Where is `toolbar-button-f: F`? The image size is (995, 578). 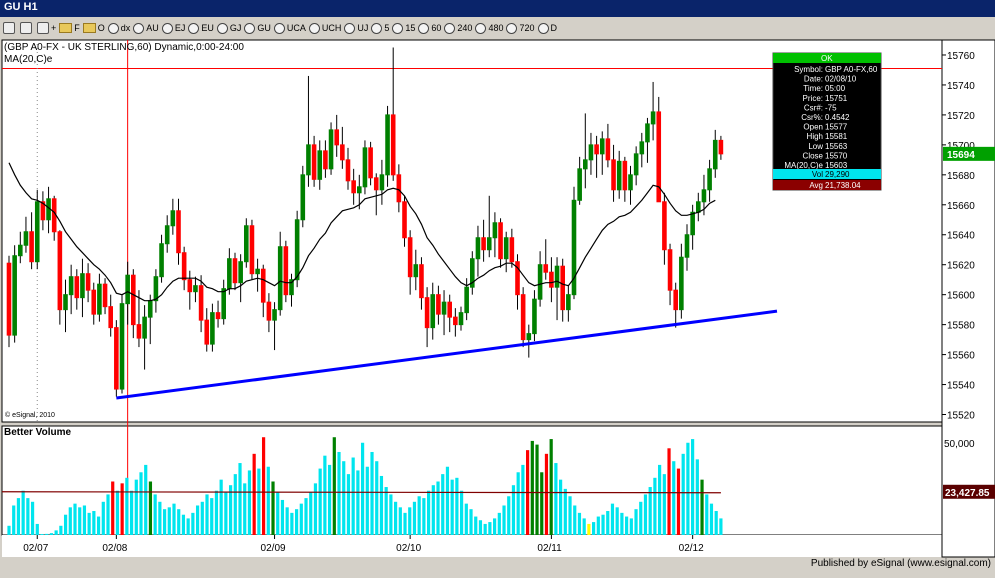
toolbar-button-f: F is located at coordinates (69, 28).